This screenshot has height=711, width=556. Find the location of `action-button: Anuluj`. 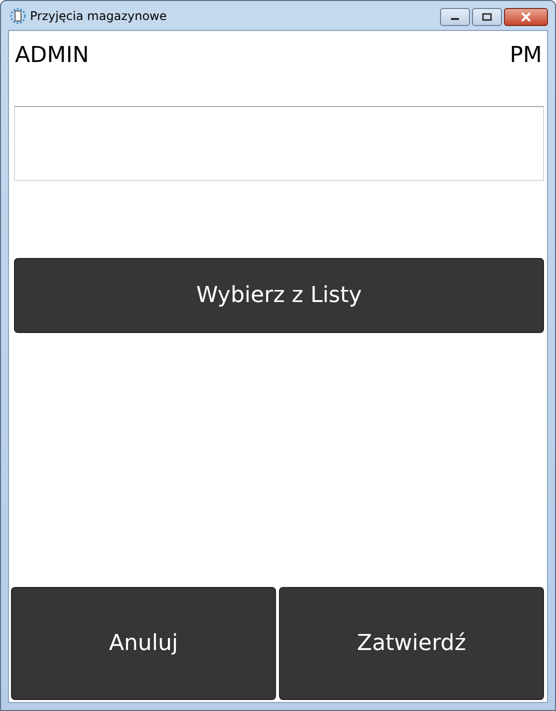

action-button: Anuluj is located at coordinates (143, 643).